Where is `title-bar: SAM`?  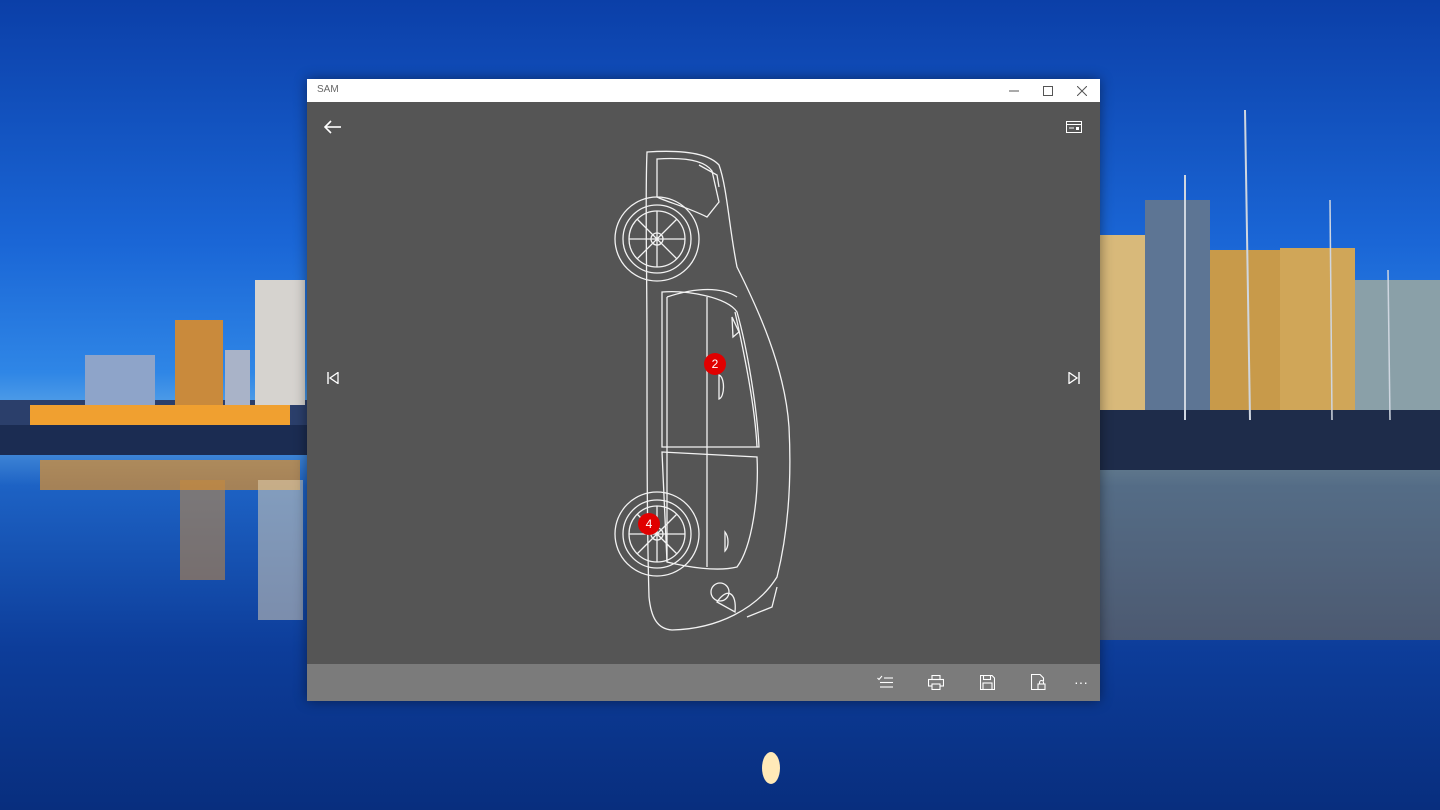 title-bar: SAM is located at coordinates (703, 90).